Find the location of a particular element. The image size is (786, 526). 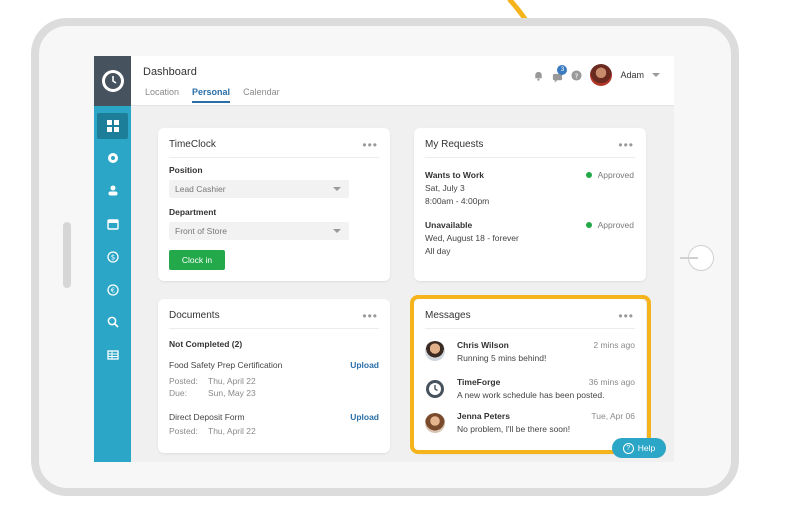

sidebar-item-settings is located at coordinates (112, 158).